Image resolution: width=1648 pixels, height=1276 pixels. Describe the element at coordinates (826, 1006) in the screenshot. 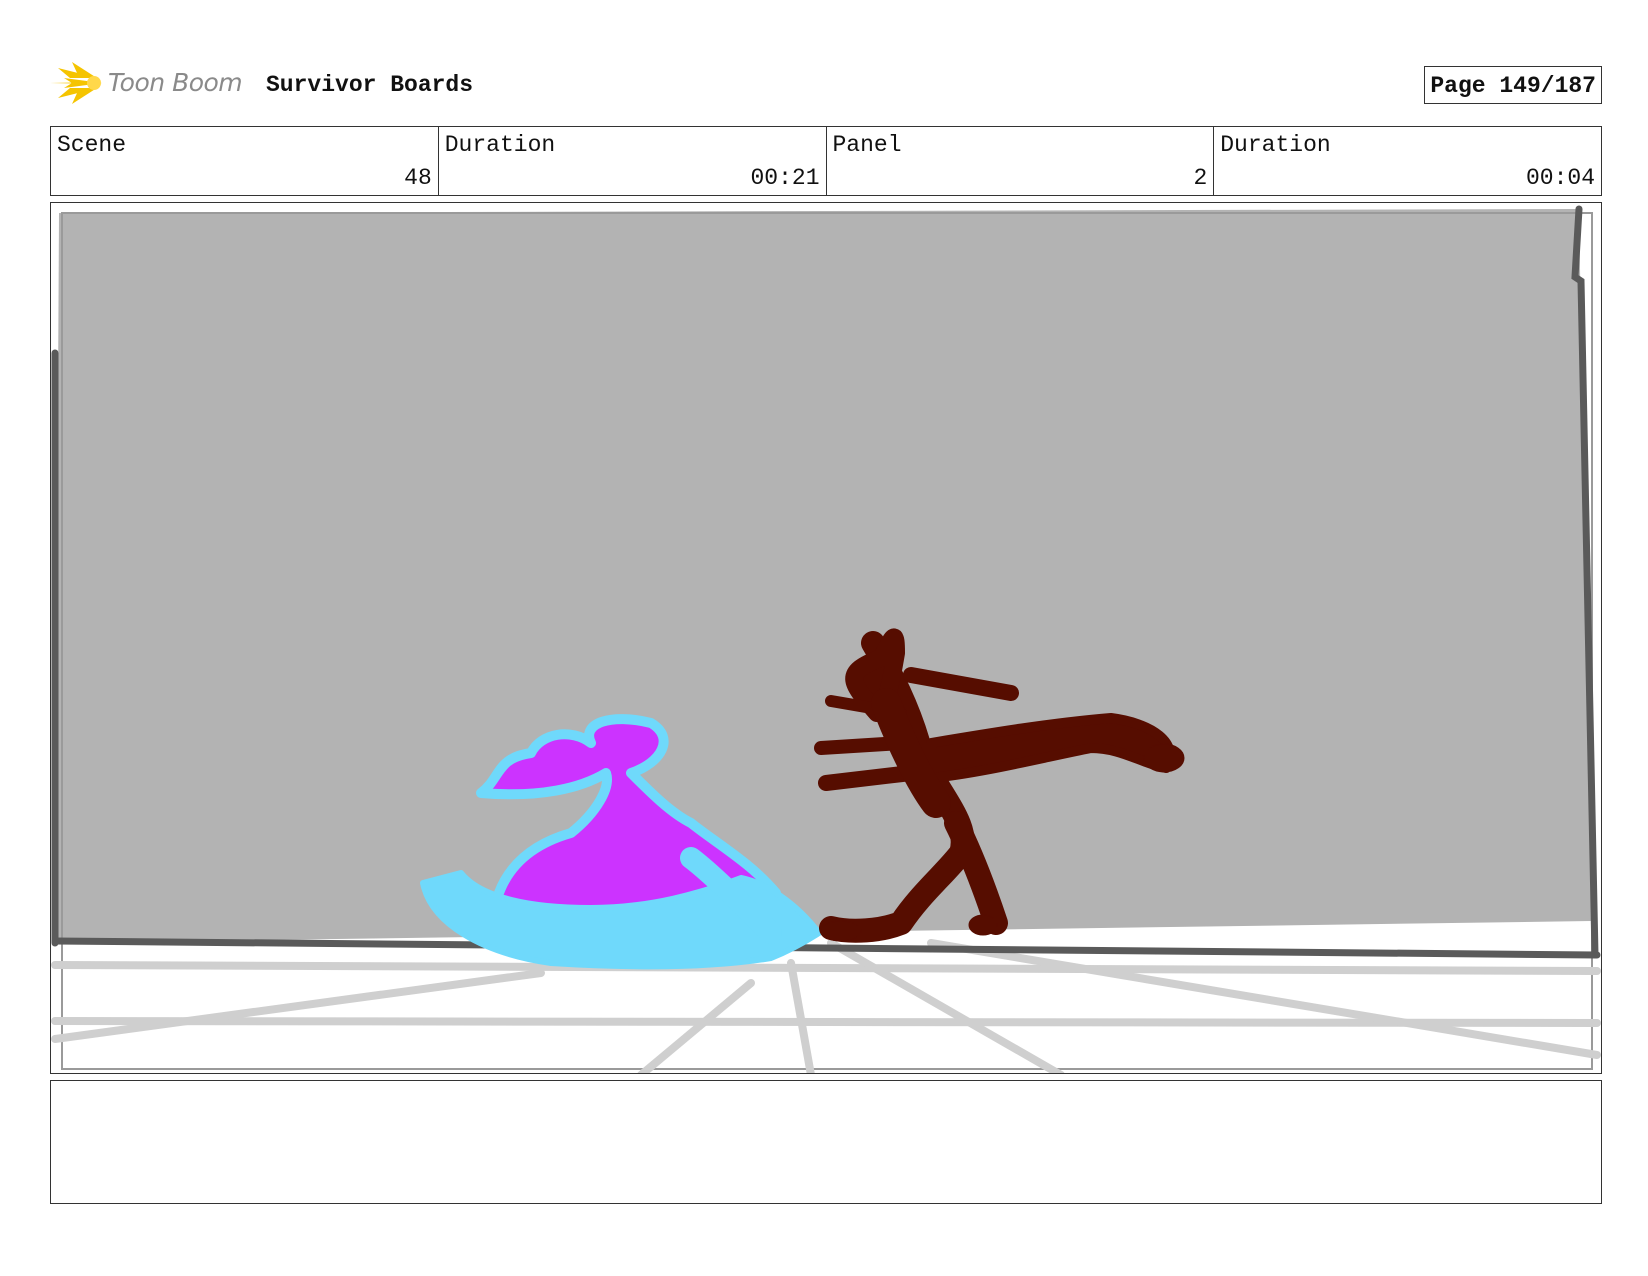

I see `floor-grid` at that location.